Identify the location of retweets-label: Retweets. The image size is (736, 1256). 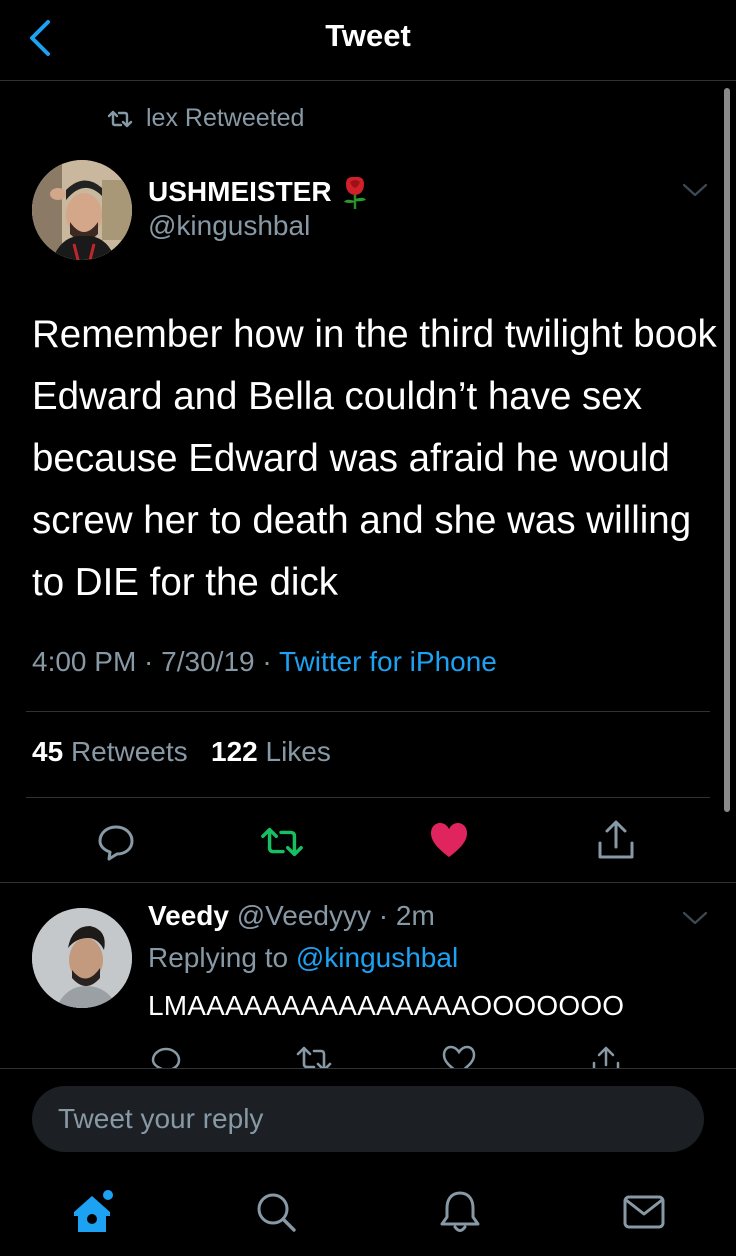
(129, 751).